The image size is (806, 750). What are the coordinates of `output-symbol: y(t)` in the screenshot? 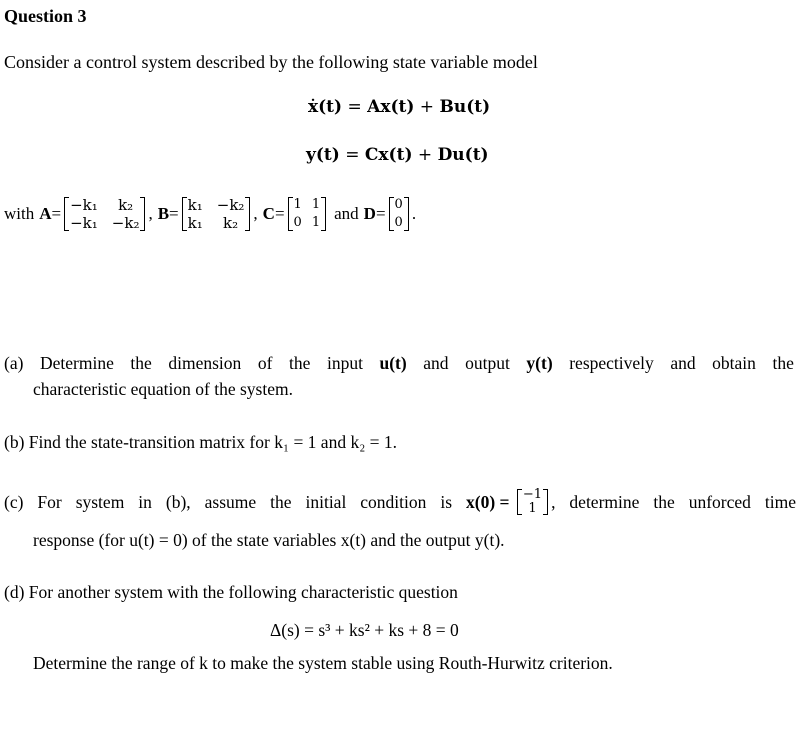 It's located at (539, 363).